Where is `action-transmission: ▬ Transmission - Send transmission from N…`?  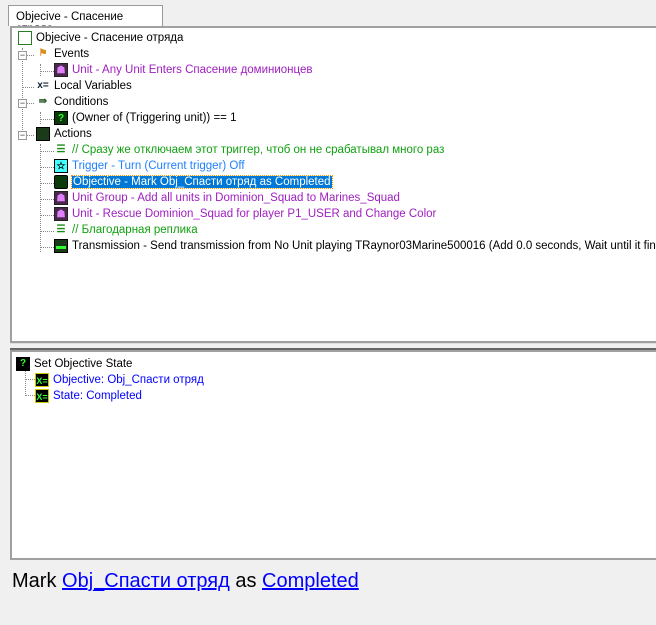
action-transmission: ▬ Transmission - Send transmission from N… is located at coordinates (355, 246).